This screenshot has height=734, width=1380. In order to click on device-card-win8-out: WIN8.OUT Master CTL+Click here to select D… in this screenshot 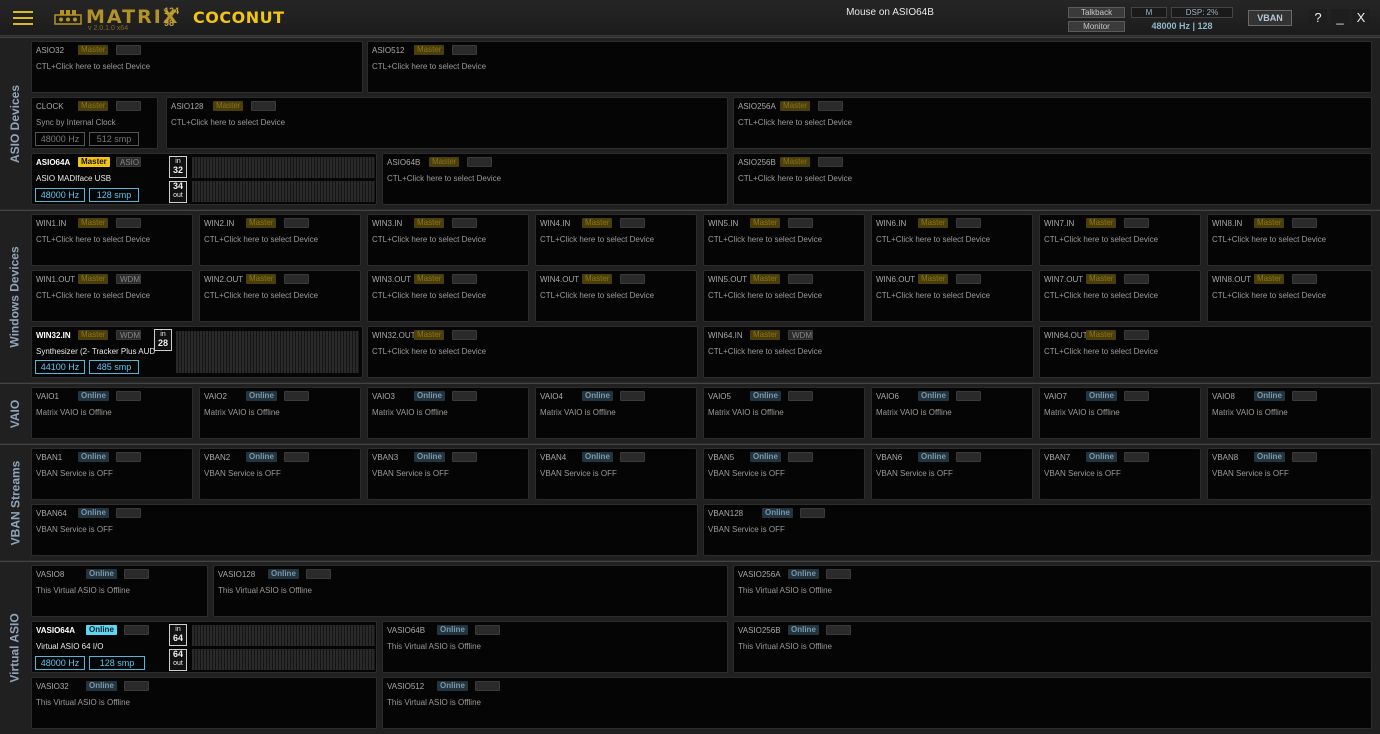, I will do `click(1289, 296)`.